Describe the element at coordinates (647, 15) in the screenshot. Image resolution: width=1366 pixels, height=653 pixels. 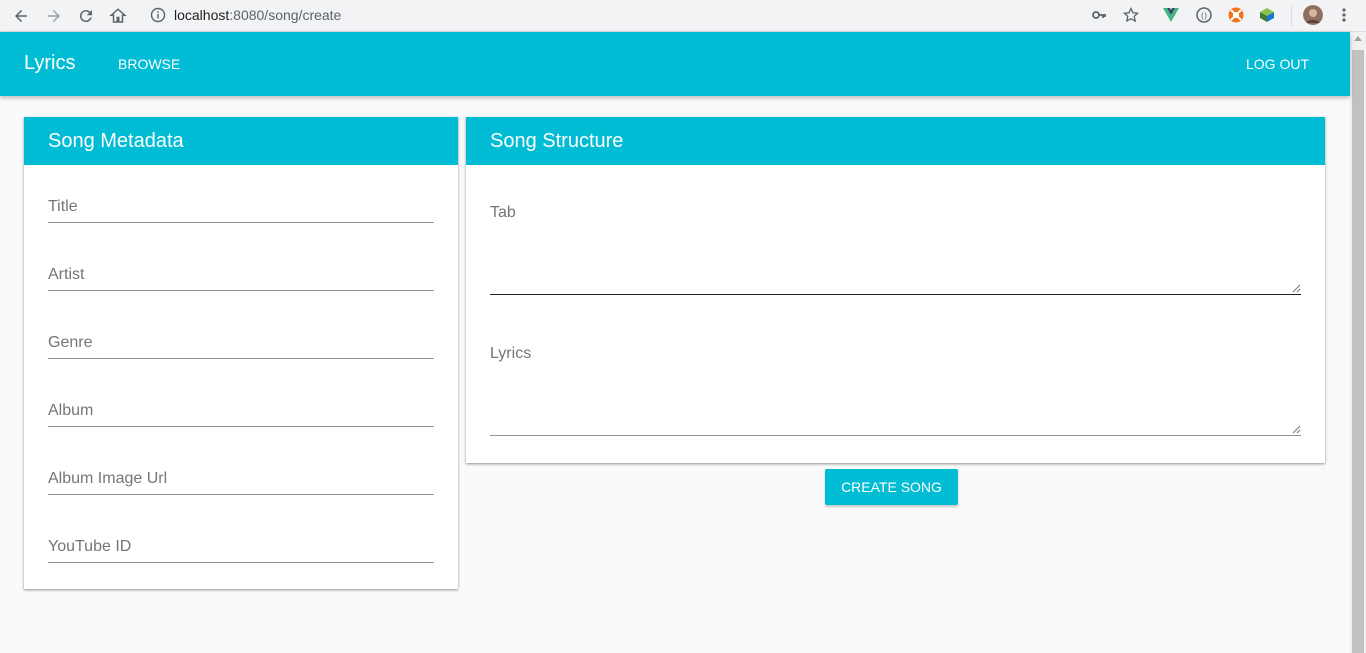
I see `address-bar: localhost:8080/song/create` at that location.